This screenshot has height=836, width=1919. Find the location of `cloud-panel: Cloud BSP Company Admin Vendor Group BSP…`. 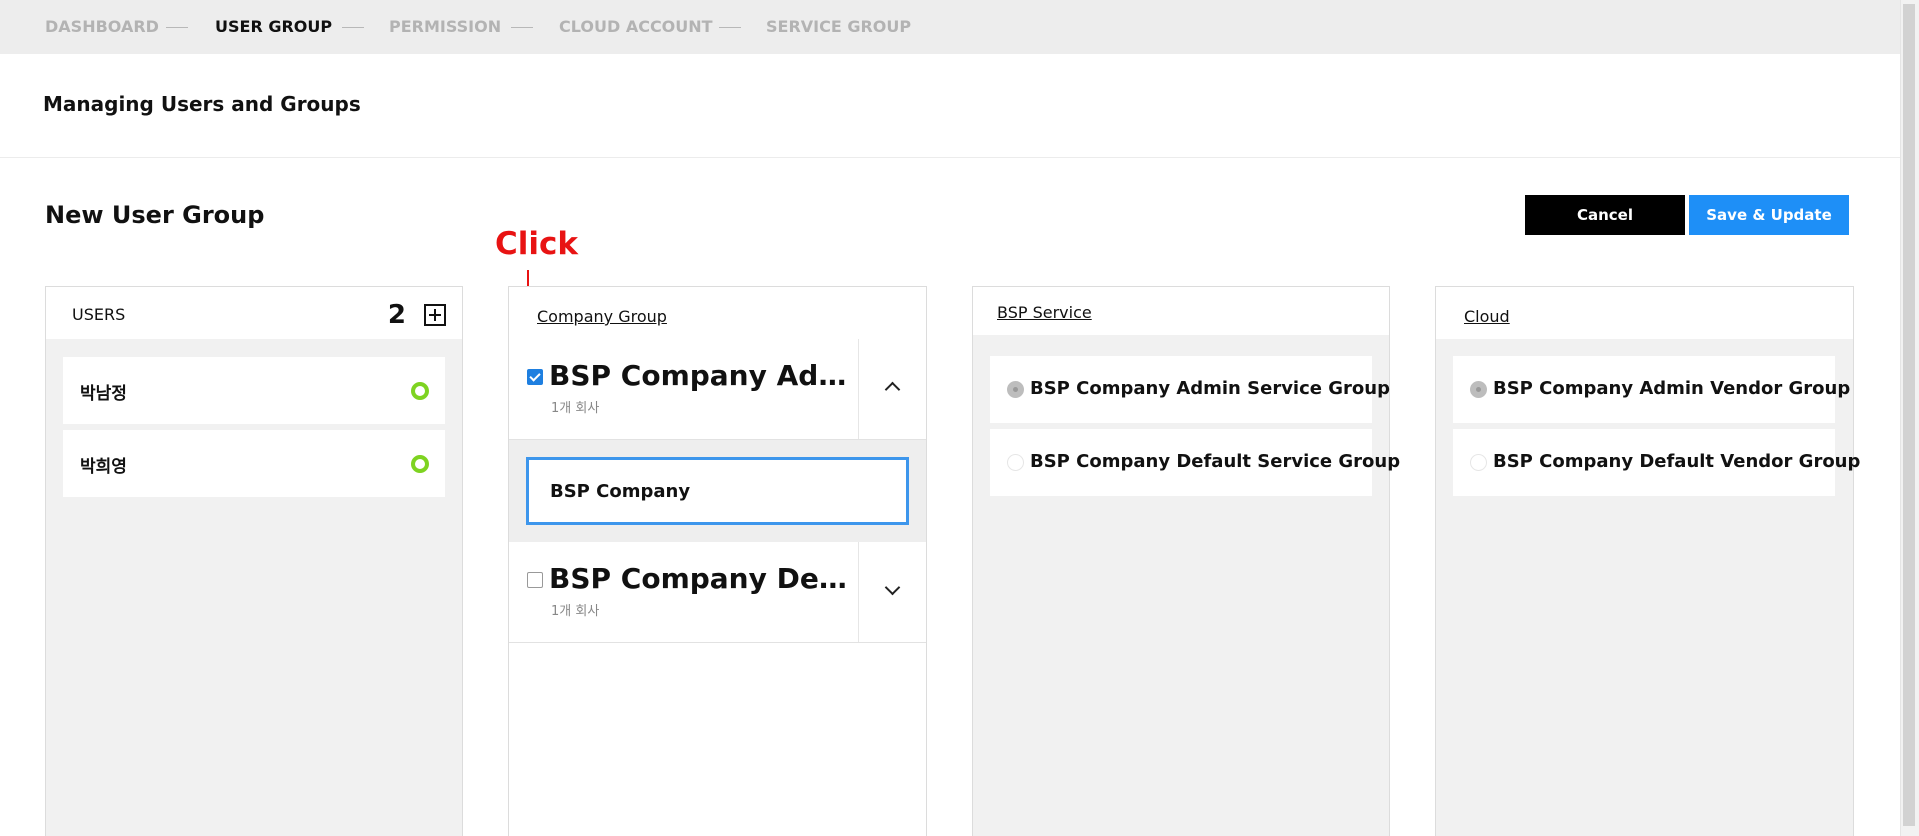

cloud-panel: Cloud BSP Company Admin Vendor Group BSP… is located at coordinates (1647, 561).